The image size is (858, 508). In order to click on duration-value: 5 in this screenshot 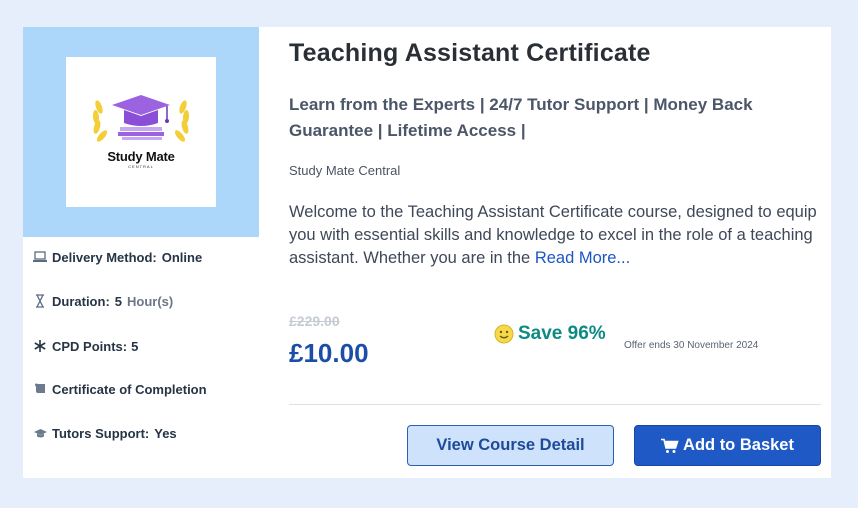, I will do `click(118, 301)`.